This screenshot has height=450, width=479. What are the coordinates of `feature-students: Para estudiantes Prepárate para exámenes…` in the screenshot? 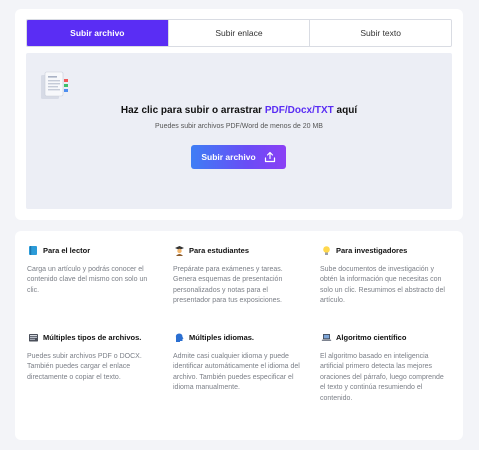 It's located at (238, 275).